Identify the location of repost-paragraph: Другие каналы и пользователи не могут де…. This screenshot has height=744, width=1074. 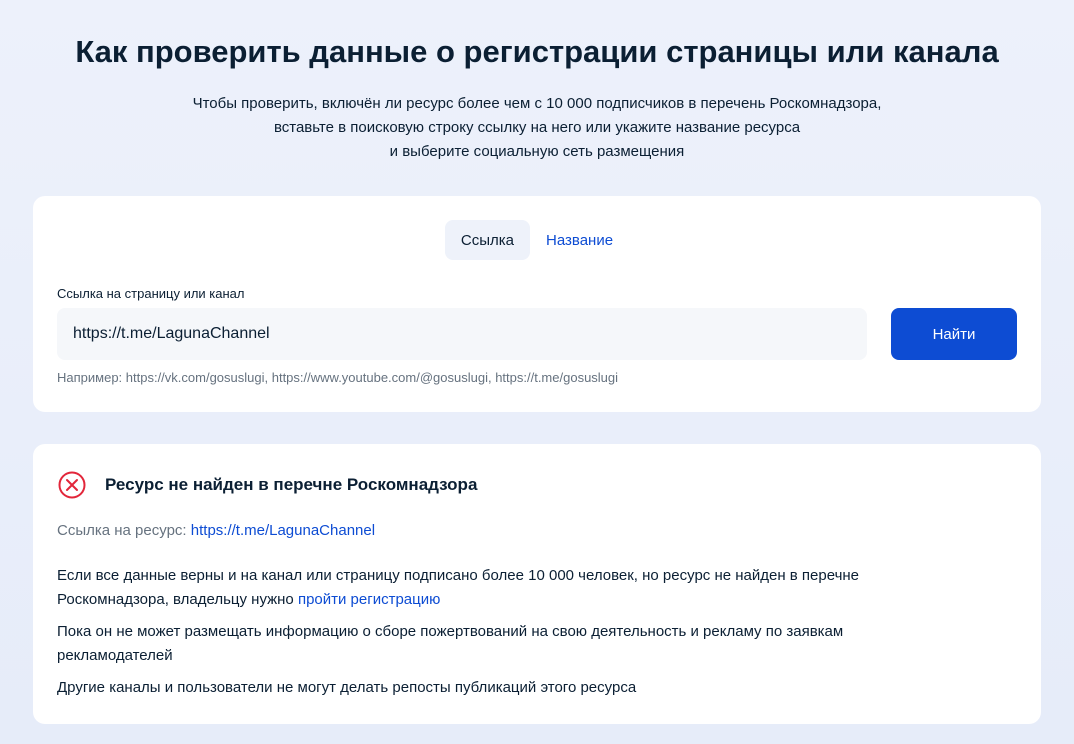
(347, 687).